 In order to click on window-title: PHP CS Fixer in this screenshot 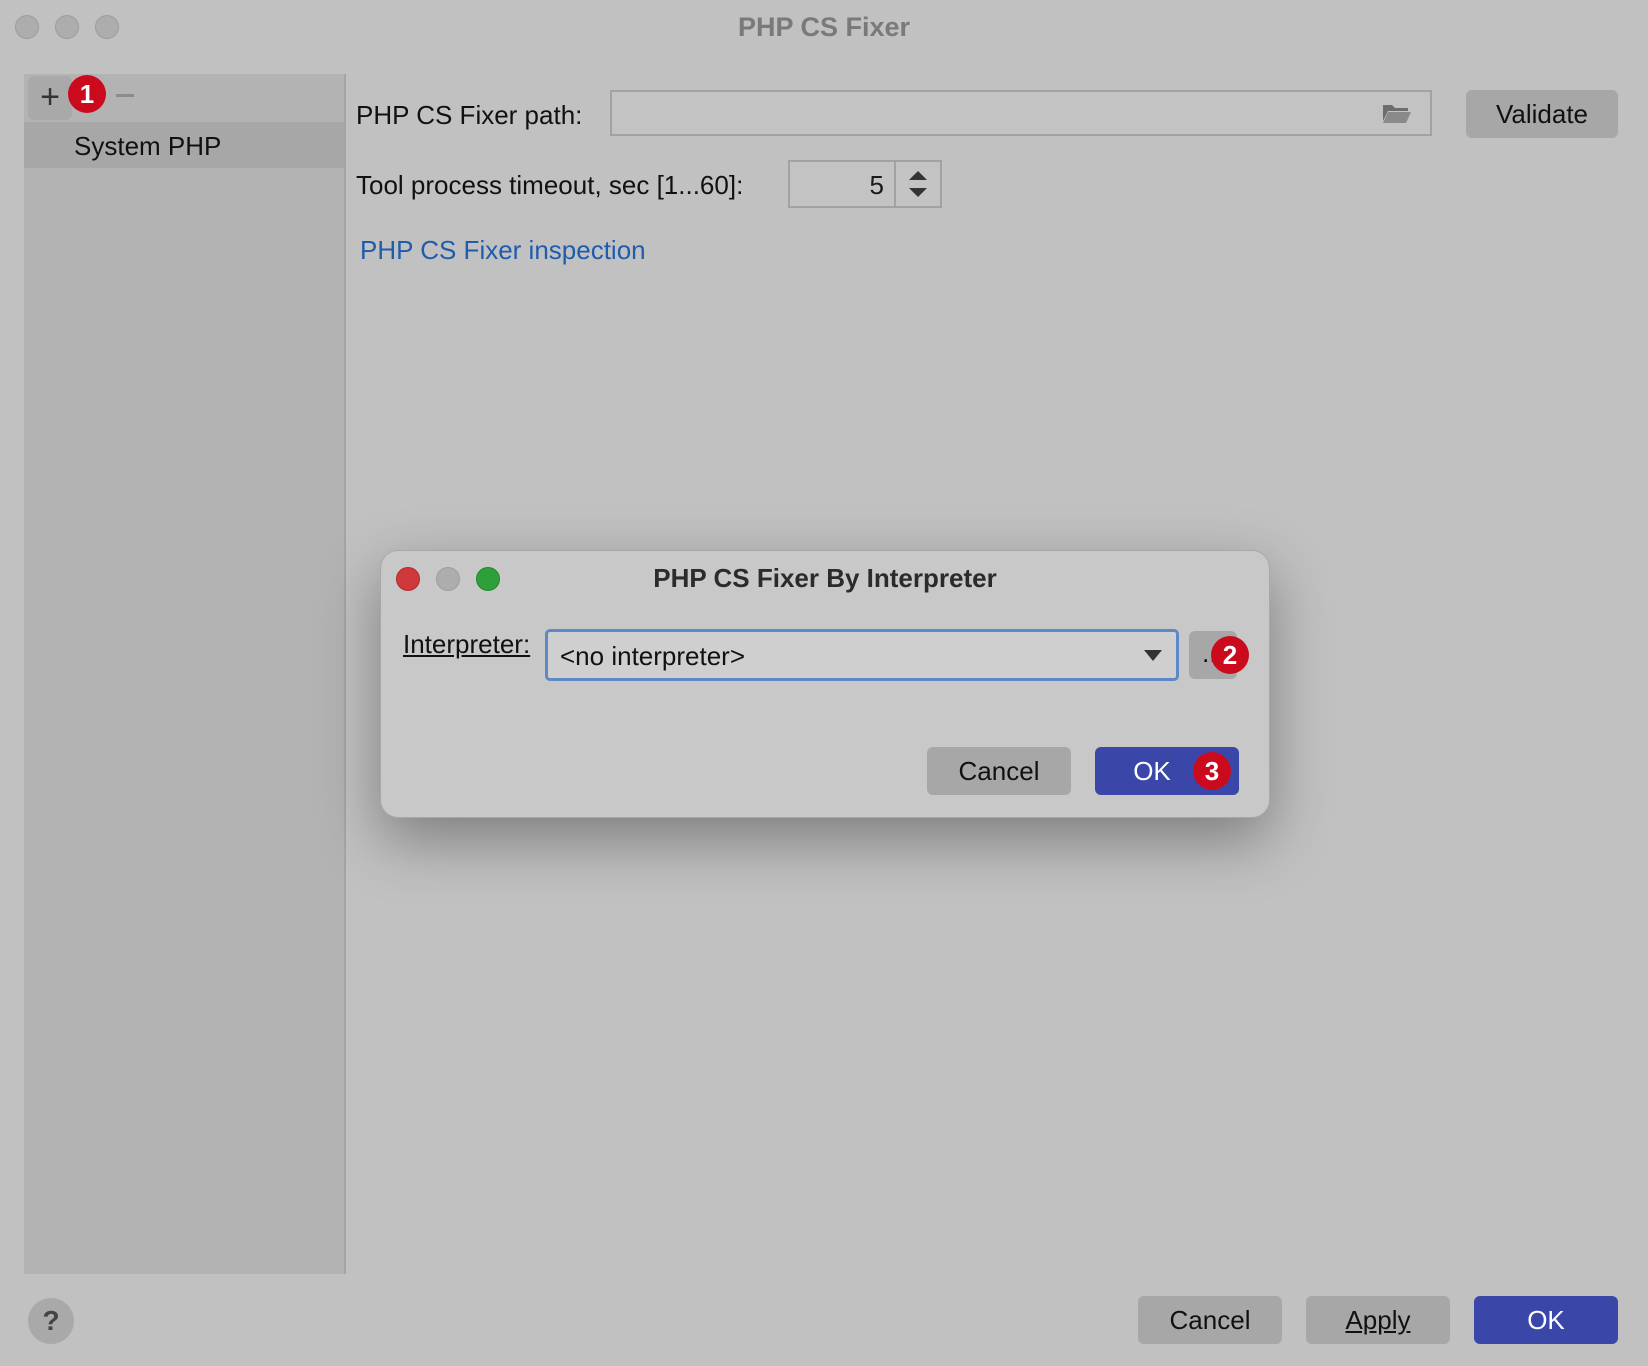, I will do `click(824, 27)`.